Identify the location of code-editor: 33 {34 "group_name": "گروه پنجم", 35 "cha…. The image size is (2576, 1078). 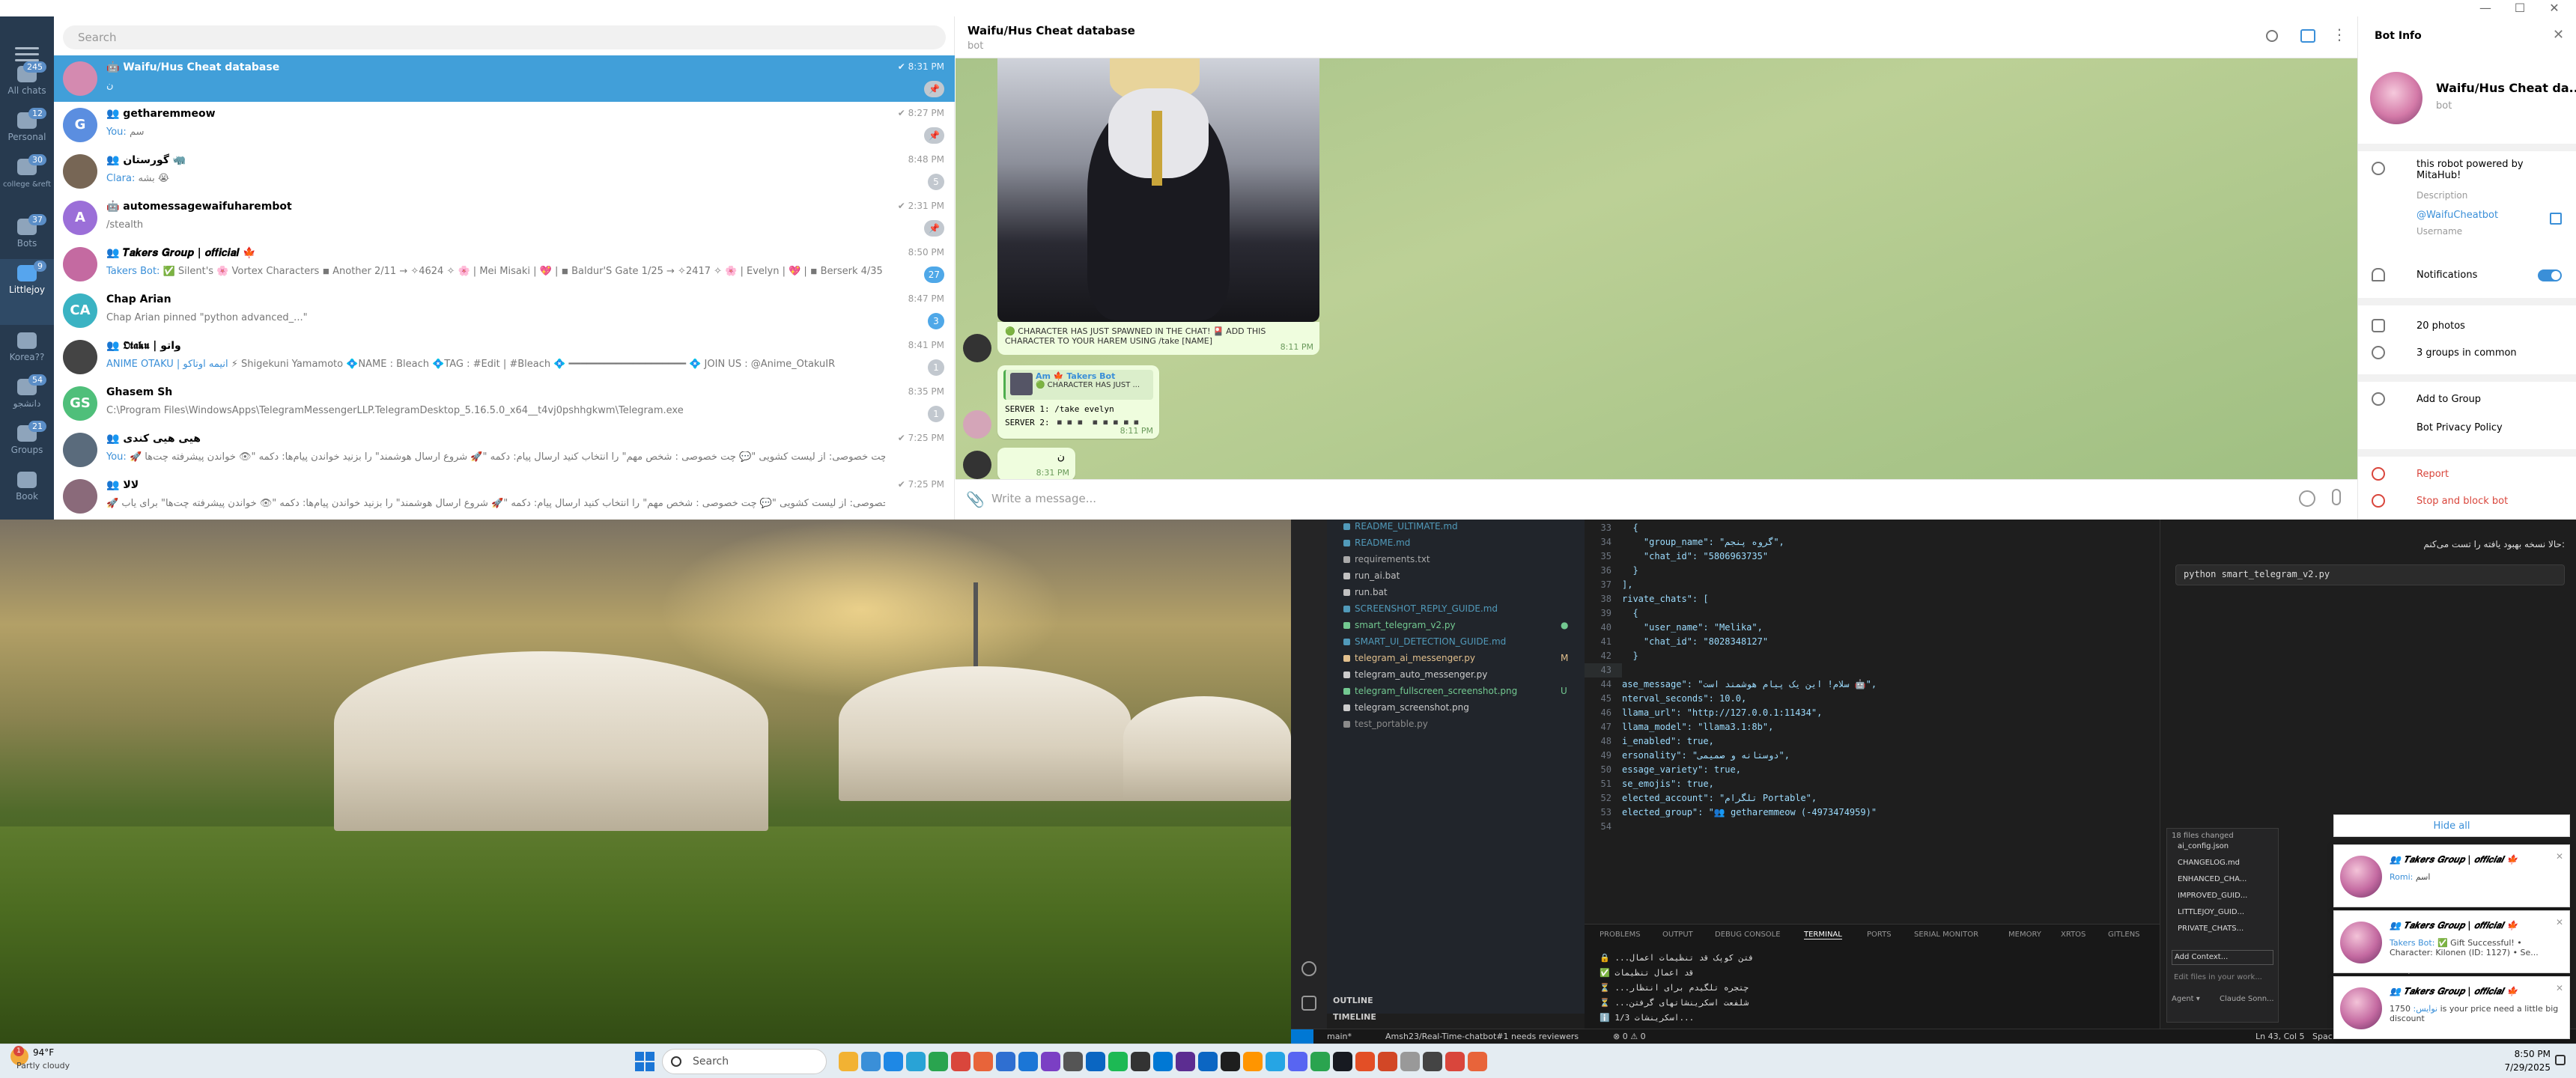
(1872, 722).